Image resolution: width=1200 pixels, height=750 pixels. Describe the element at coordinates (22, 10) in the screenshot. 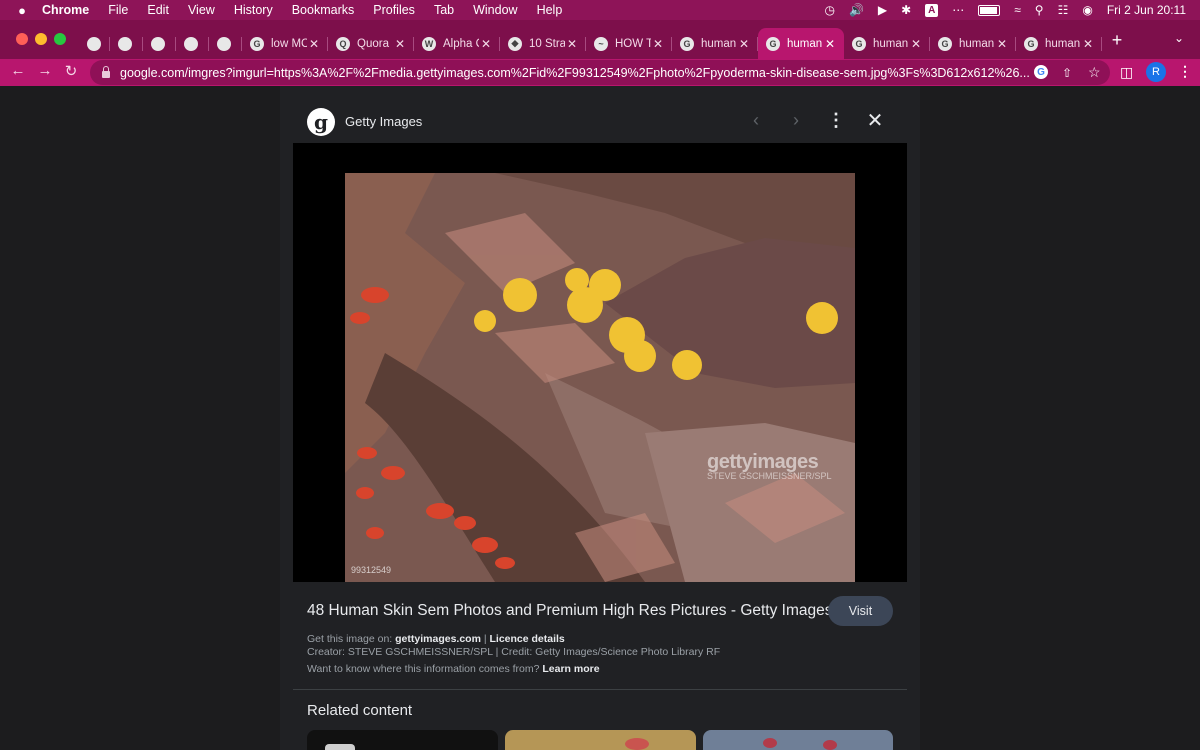

I see `apple-icon: ●` at that location.